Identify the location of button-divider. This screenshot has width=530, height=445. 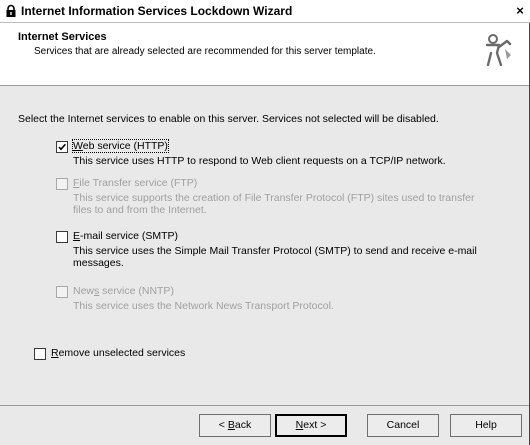
(264, 405).